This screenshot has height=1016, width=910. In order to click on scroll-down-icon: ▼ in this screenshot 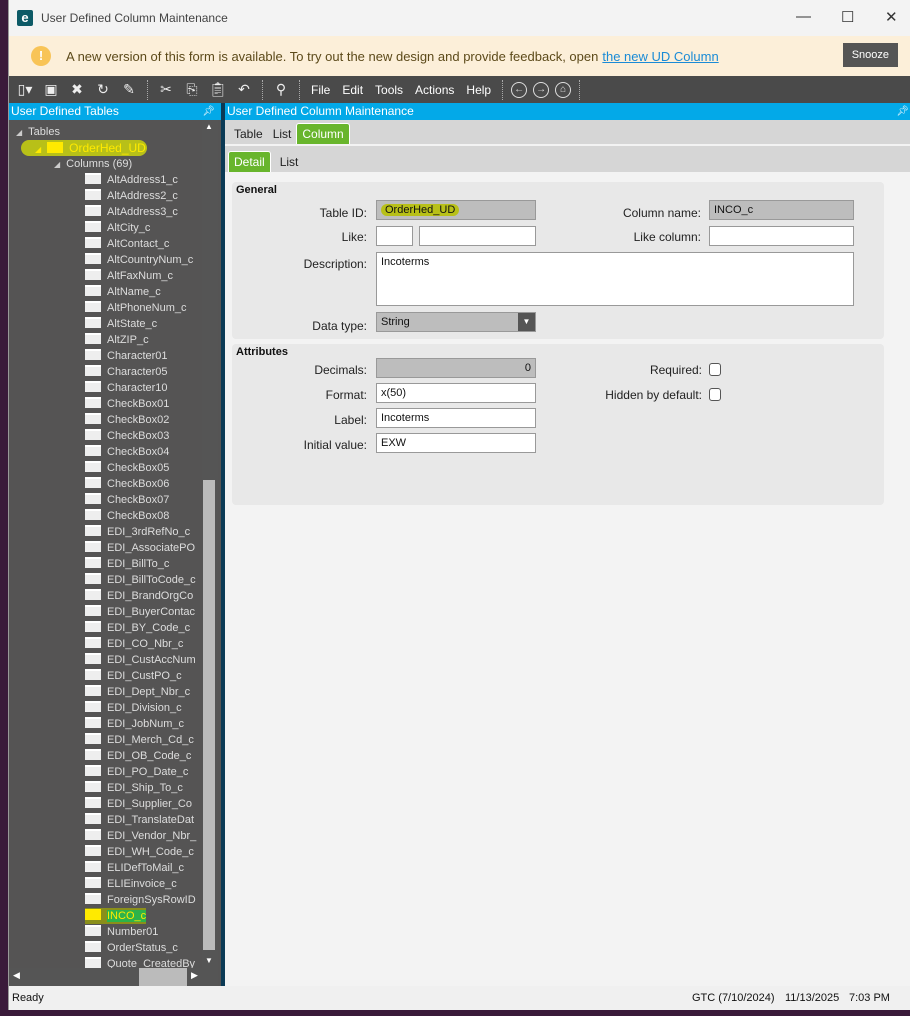, I will do `click(209, 960)`.